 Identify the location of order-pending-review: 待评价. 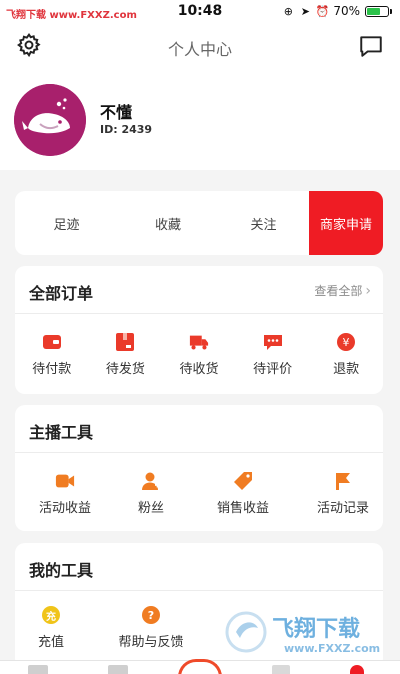
(273, 345).